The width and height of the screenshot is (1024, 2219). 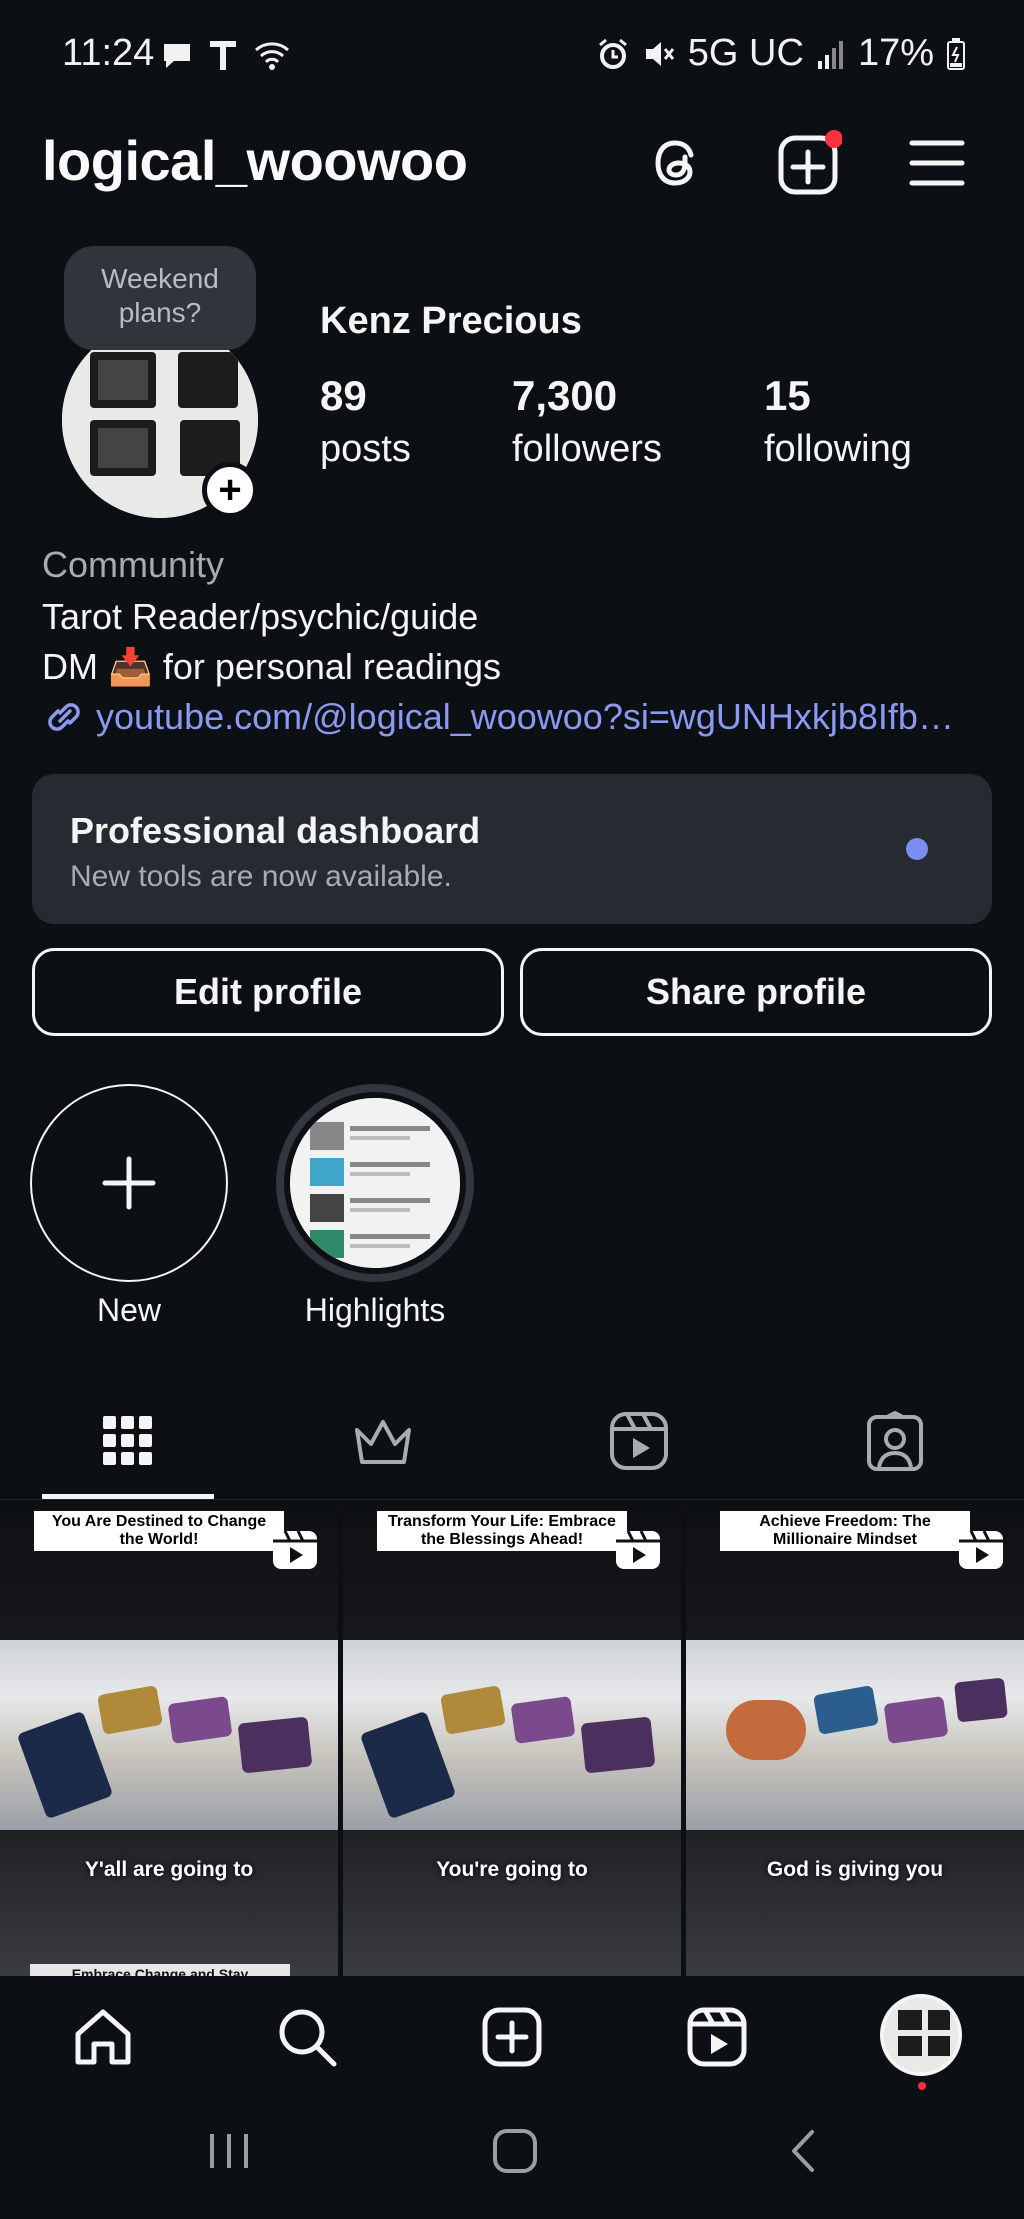 What do you see at coordinates (845, 1531) in the screenshot?
I see `post-title: Achieve Freedom: The Millionaire Mindset` at bounding box center [845, 1531].